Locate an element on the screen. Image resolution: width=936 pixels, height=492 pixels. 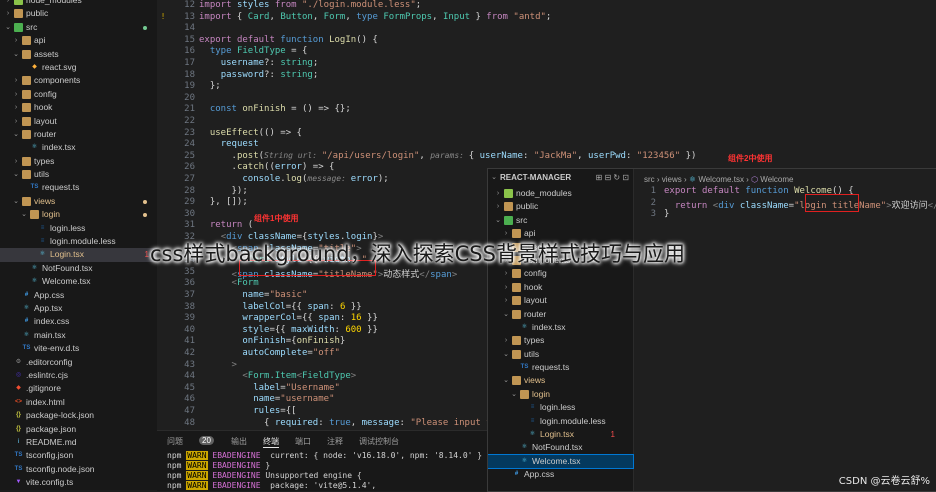
panel-tab: 调试控制台 is located at coordinates (379, 441).